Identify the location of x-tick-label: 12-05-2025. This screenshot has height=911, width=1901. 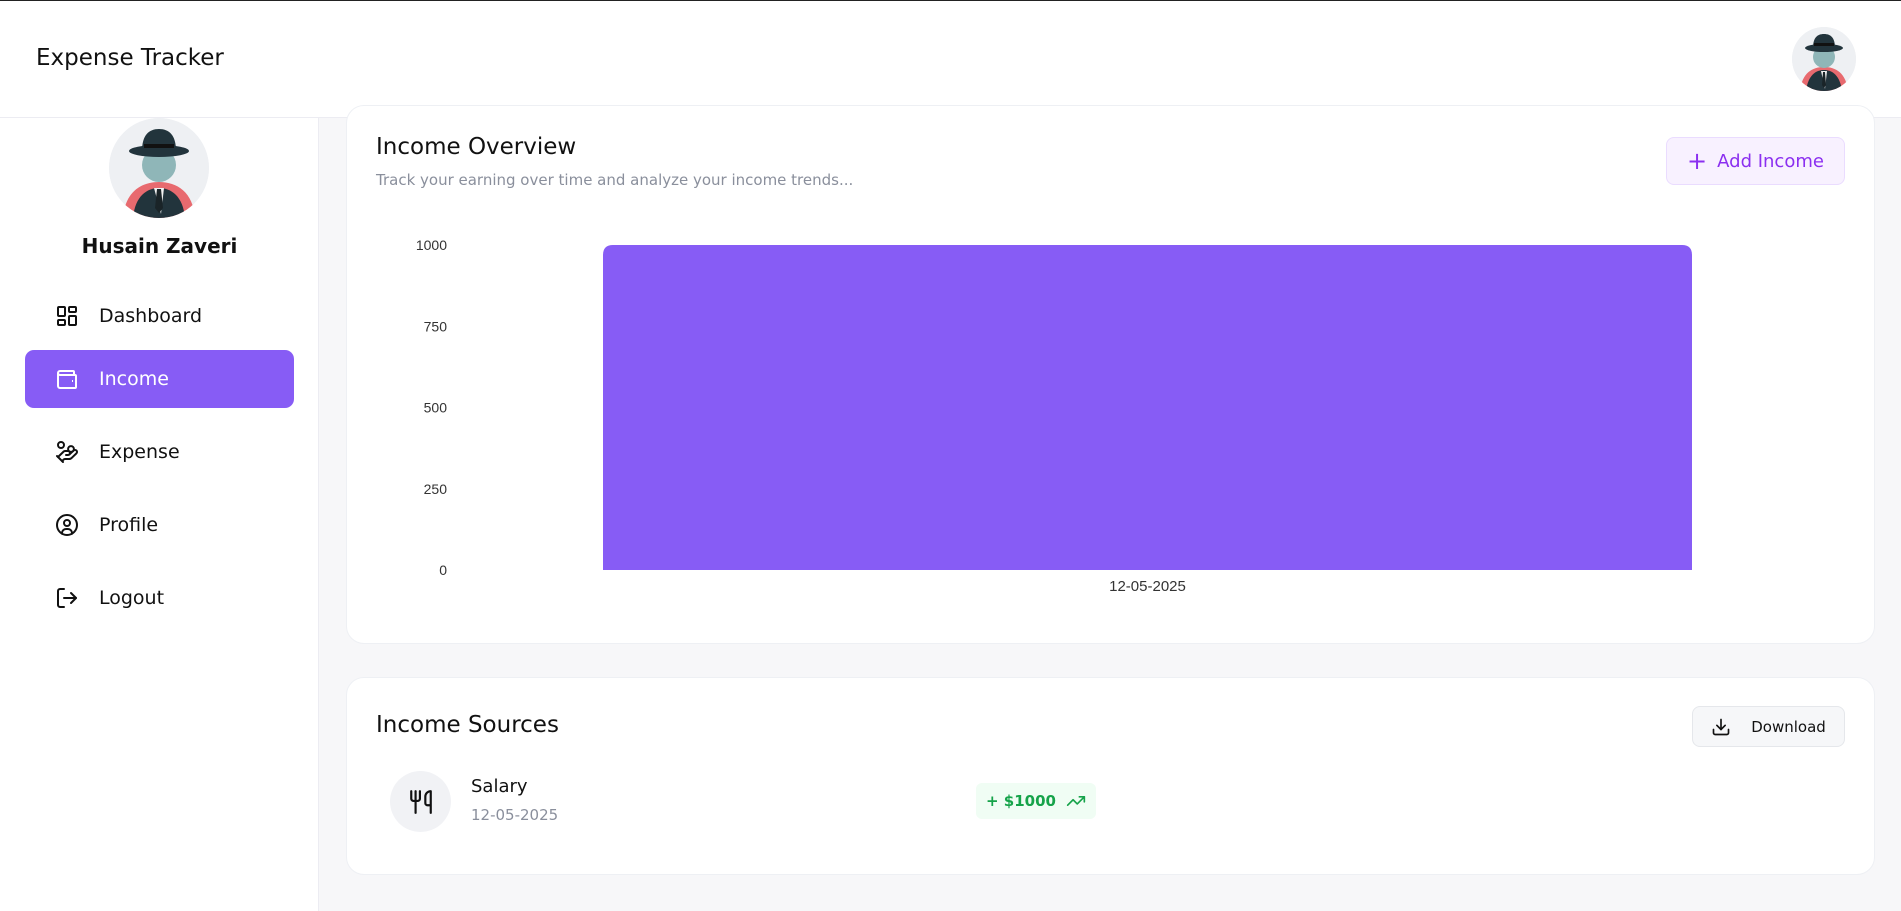
(1147, 586).